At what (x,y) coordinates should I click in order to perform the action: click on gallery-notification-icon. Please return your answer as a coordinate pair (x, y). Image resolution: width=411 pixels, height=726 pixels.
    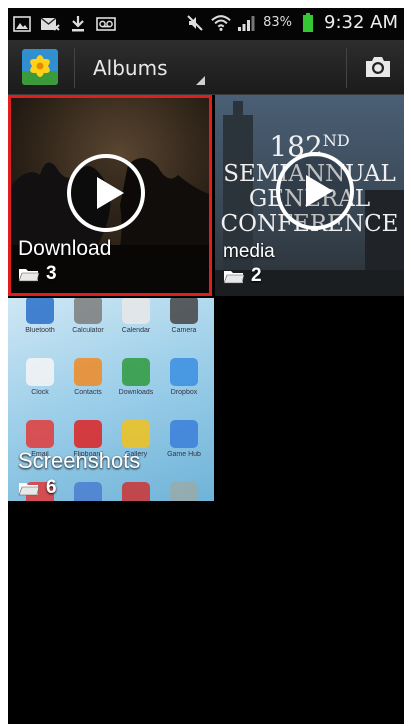
    Looking at the image, I should click on (22, 24).